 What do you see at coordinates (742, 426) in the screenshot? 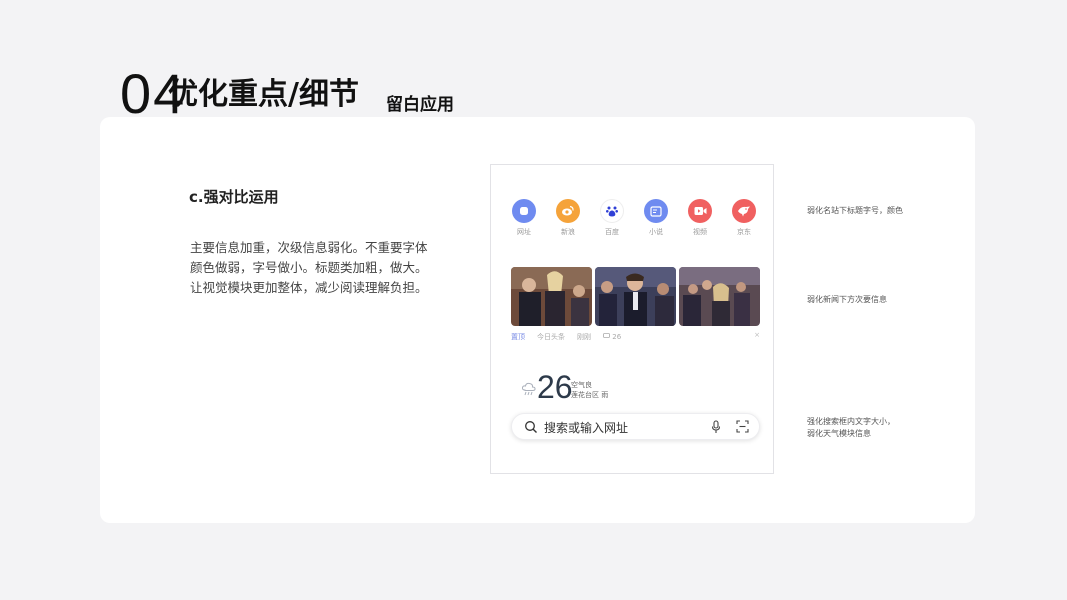
I see `scan-icon` at bounding box center [742, 426].